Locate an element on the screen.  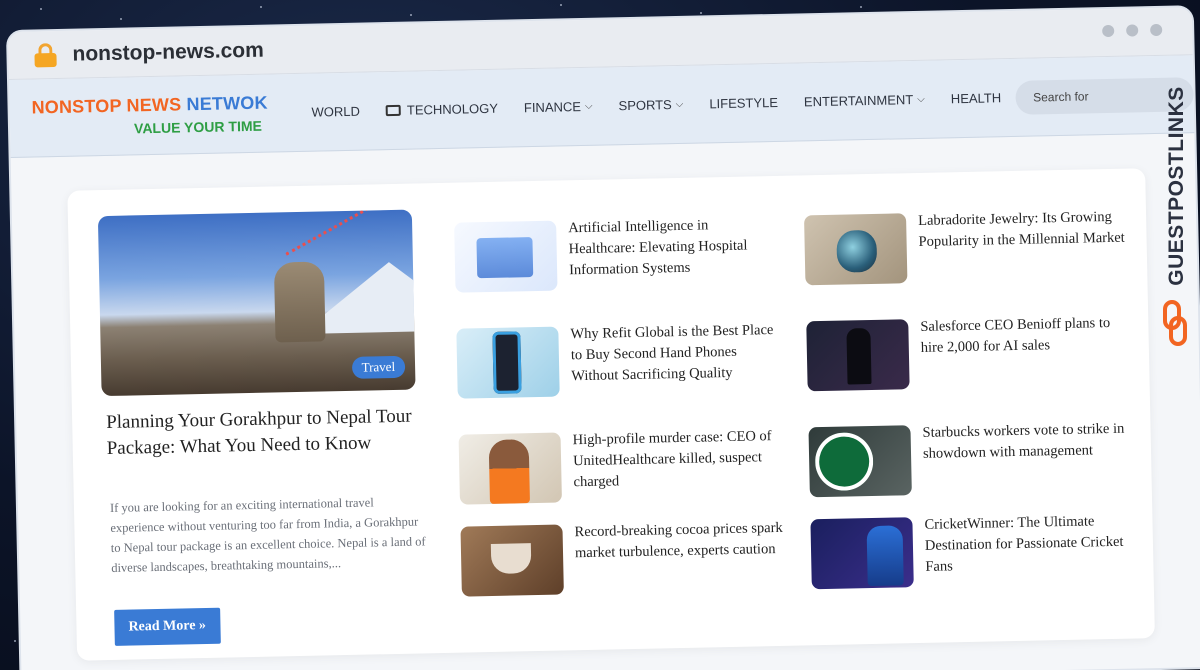
brand-name-part1: NONSTOP NEWS is located at coordinates (109, 106).